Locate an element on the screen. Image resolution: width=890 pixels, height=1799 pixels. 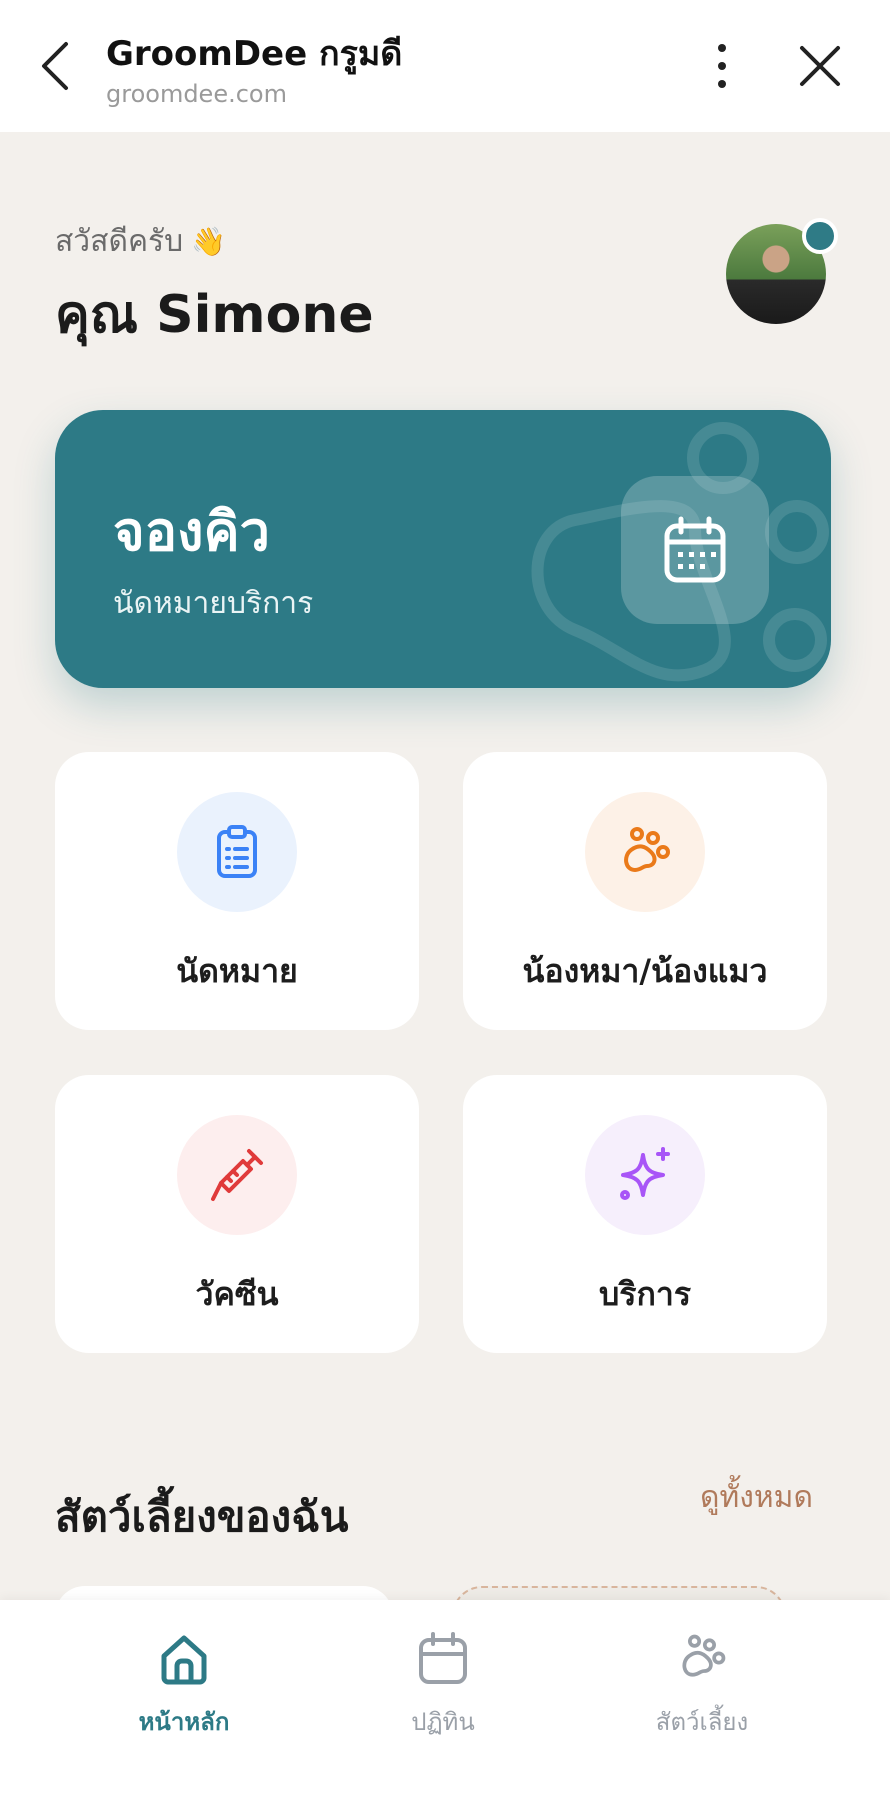
page-title: GroomDee กรูมดี is located at coordinates (254, 54).